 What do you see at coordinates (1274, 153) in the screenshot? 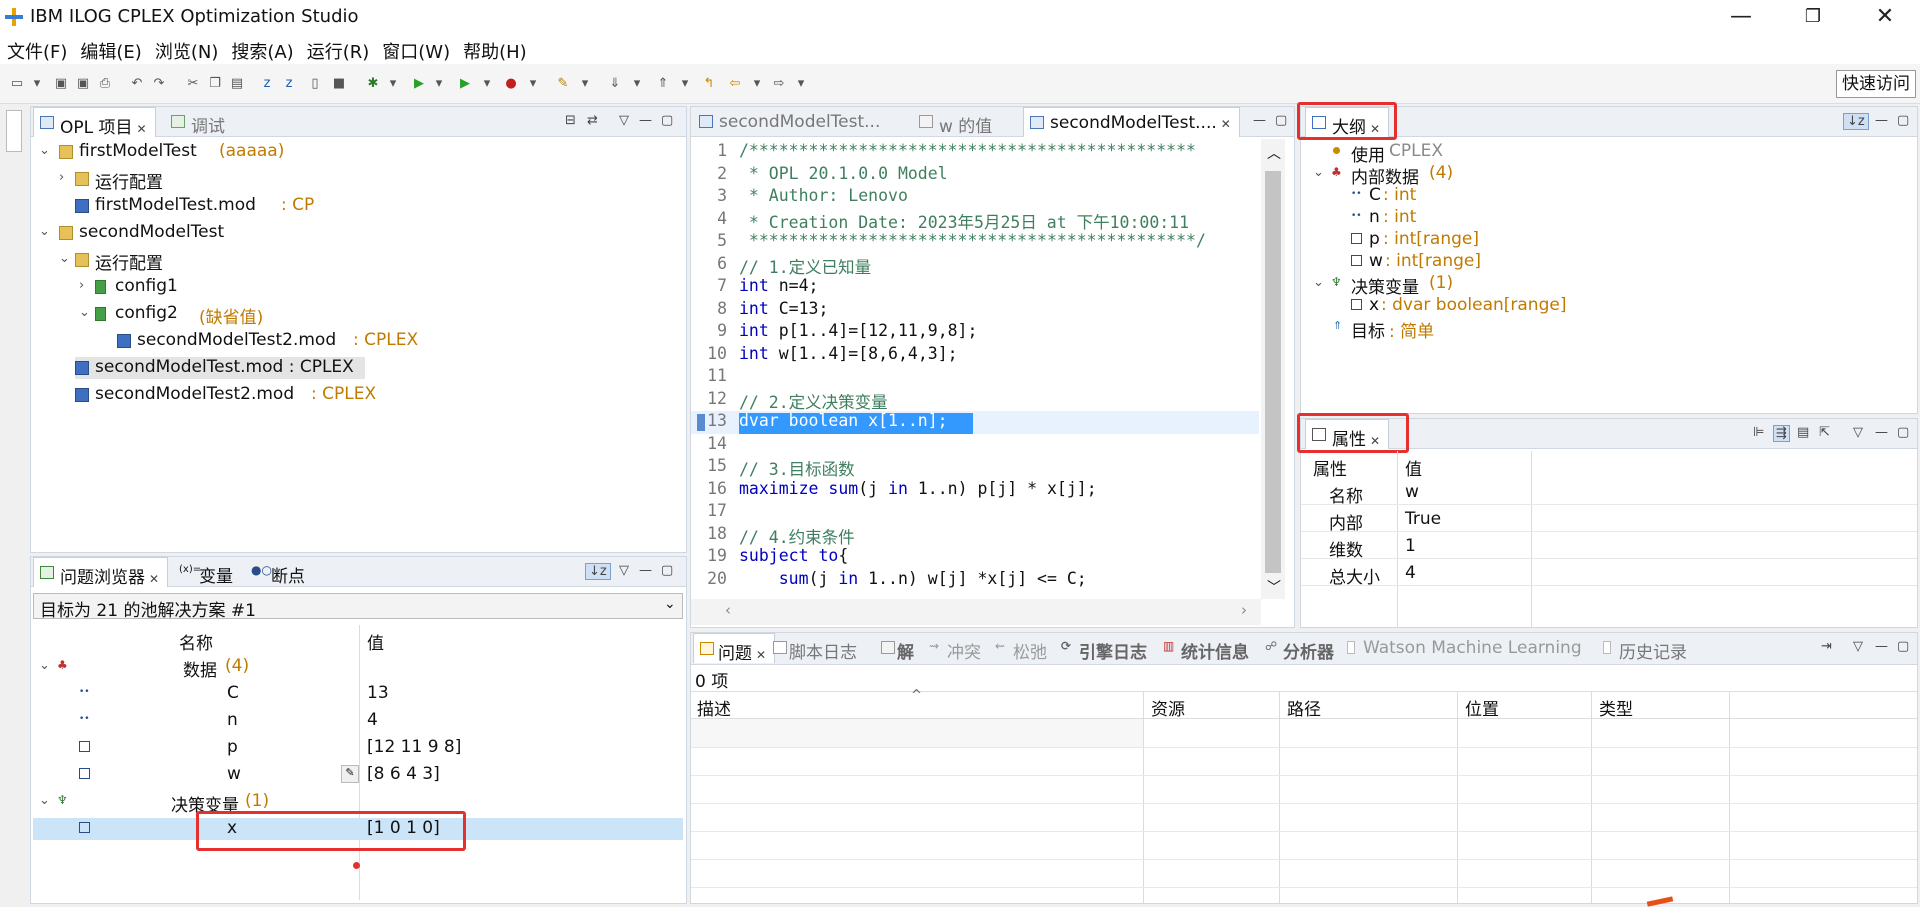
I see `scroll-up-icon: ︿` at bounding box center [1274, 153].